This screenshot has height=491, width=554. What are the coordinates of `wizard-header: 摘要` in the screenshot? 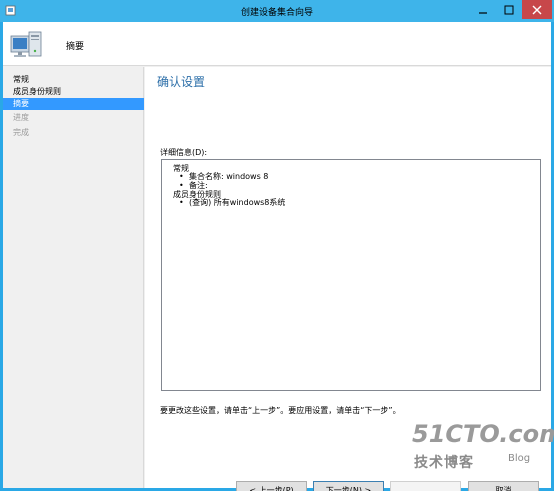 It's located at (277, 44).